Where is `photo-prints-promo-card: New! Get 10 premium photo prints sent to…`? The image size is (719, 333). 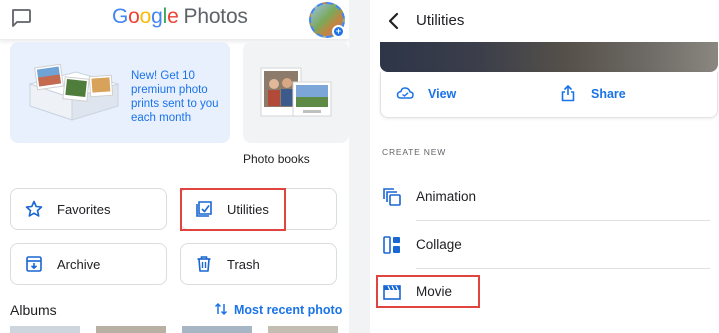 photo-prints-promo-card: New! Get 10 premium photo prints sent to… is located at coordinates (120, 92).